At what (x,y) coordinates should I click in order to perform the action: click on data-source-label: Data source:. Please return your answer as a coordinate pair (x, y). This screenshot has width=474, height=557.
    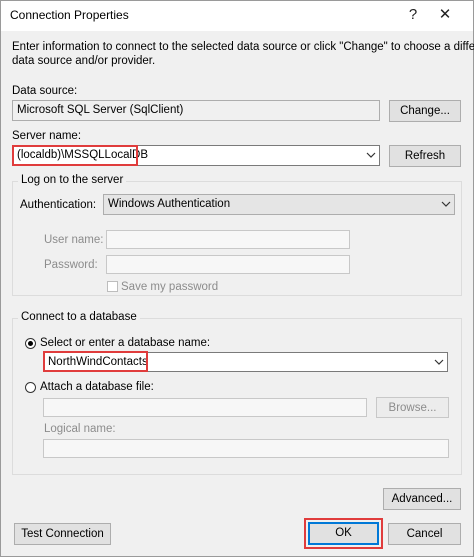
    Looking at the image, I should click on (45, 91).